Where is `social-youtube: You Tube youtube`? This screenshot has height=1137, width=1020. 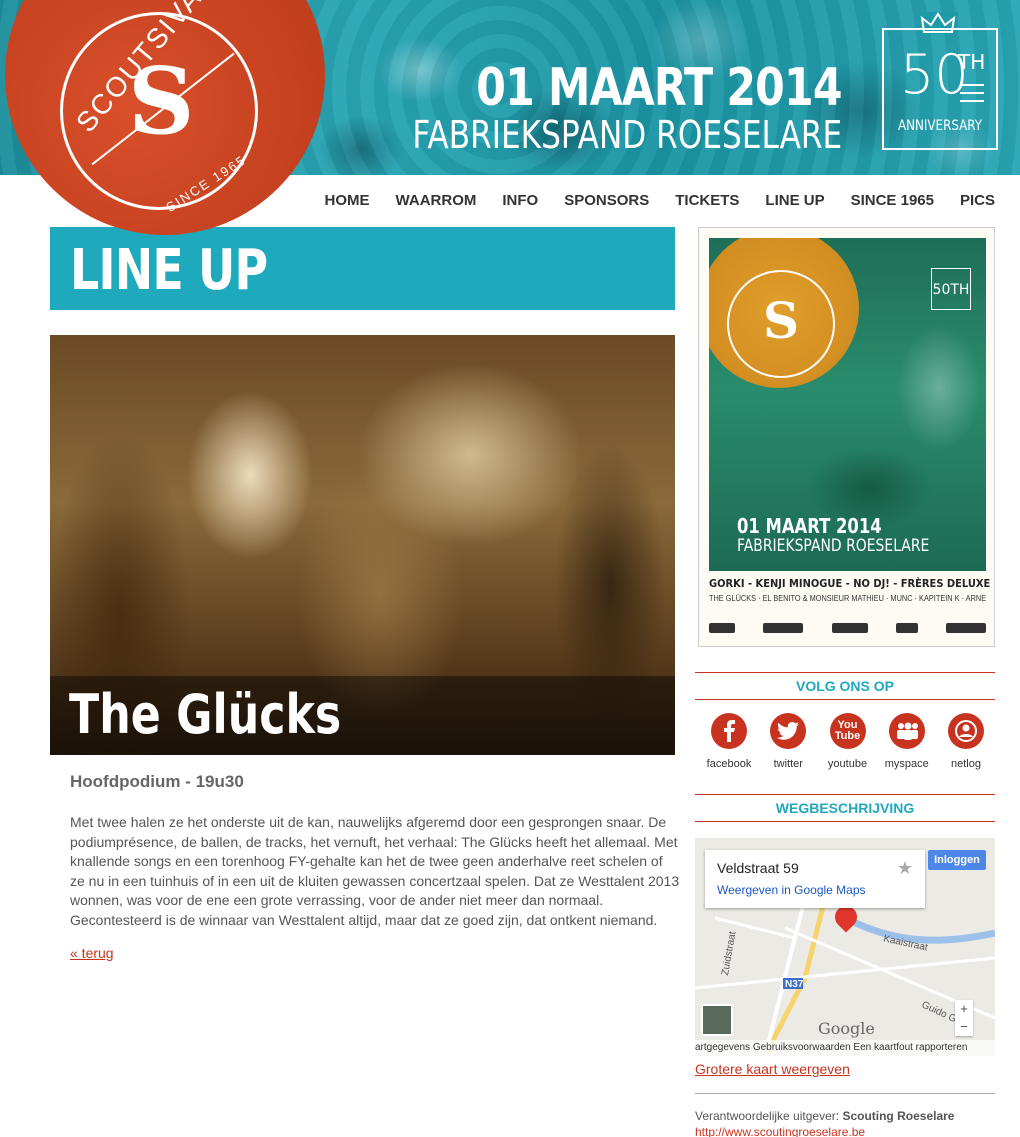
social-youtube: You Tube youtube is located at coordinates (848, 741).